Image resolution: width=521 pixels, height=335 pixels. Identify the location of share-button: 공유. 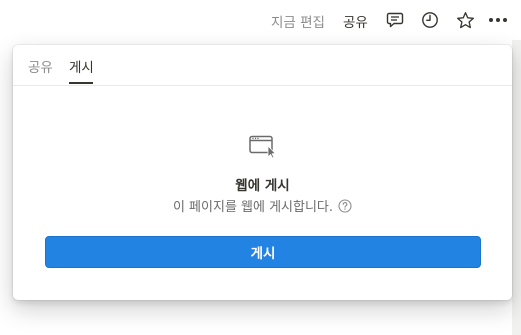
(355, 21).